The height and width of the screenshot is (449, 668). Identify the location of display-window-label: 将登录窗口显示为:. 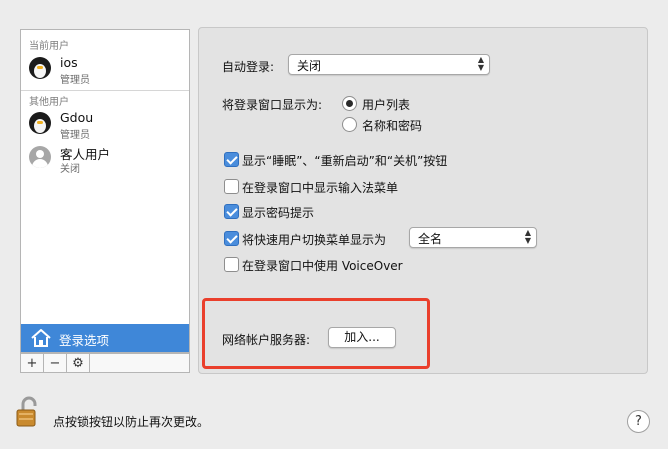
(272, 105).